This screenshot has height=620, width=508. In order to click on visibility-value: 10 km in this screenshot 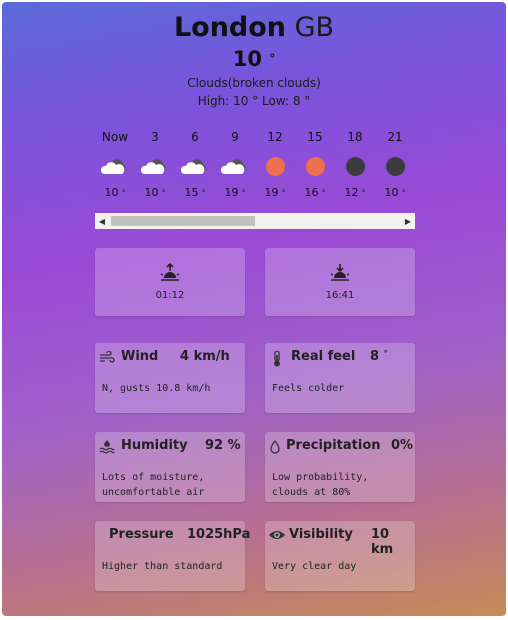, I will do `click(382, 542)`.